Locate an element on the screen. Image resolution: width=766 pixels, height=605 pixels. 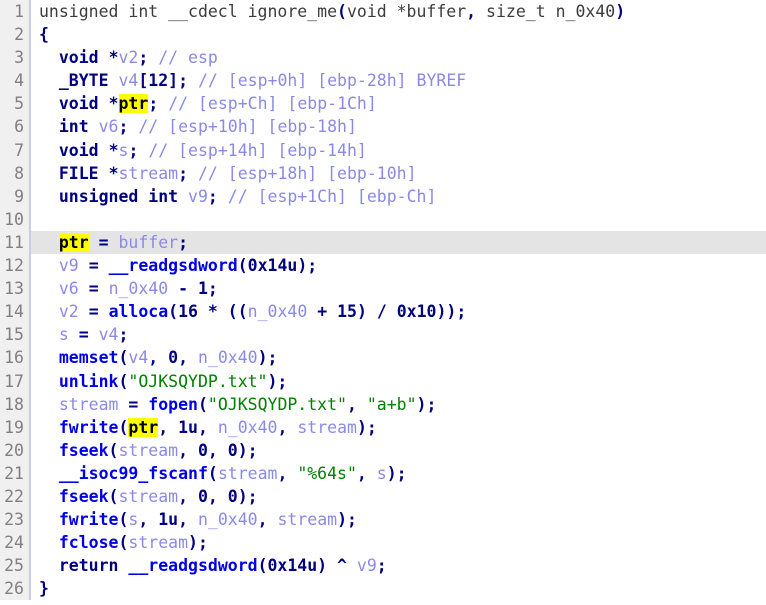
code-line: 15 s = v4; is located at coordinates (383, 335).